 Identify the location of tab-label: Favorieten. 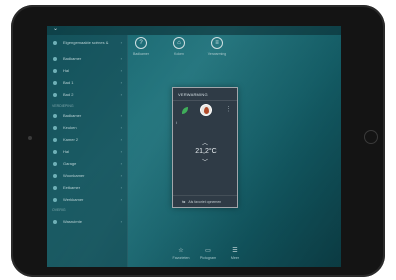
(181, 258).